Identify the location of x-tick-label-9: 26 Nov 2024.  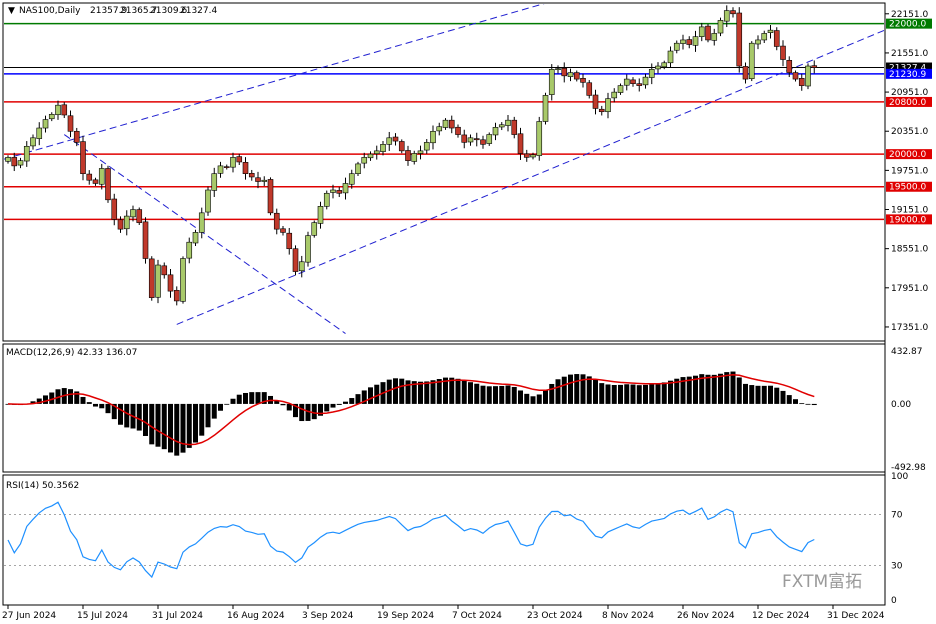
(706, 616).